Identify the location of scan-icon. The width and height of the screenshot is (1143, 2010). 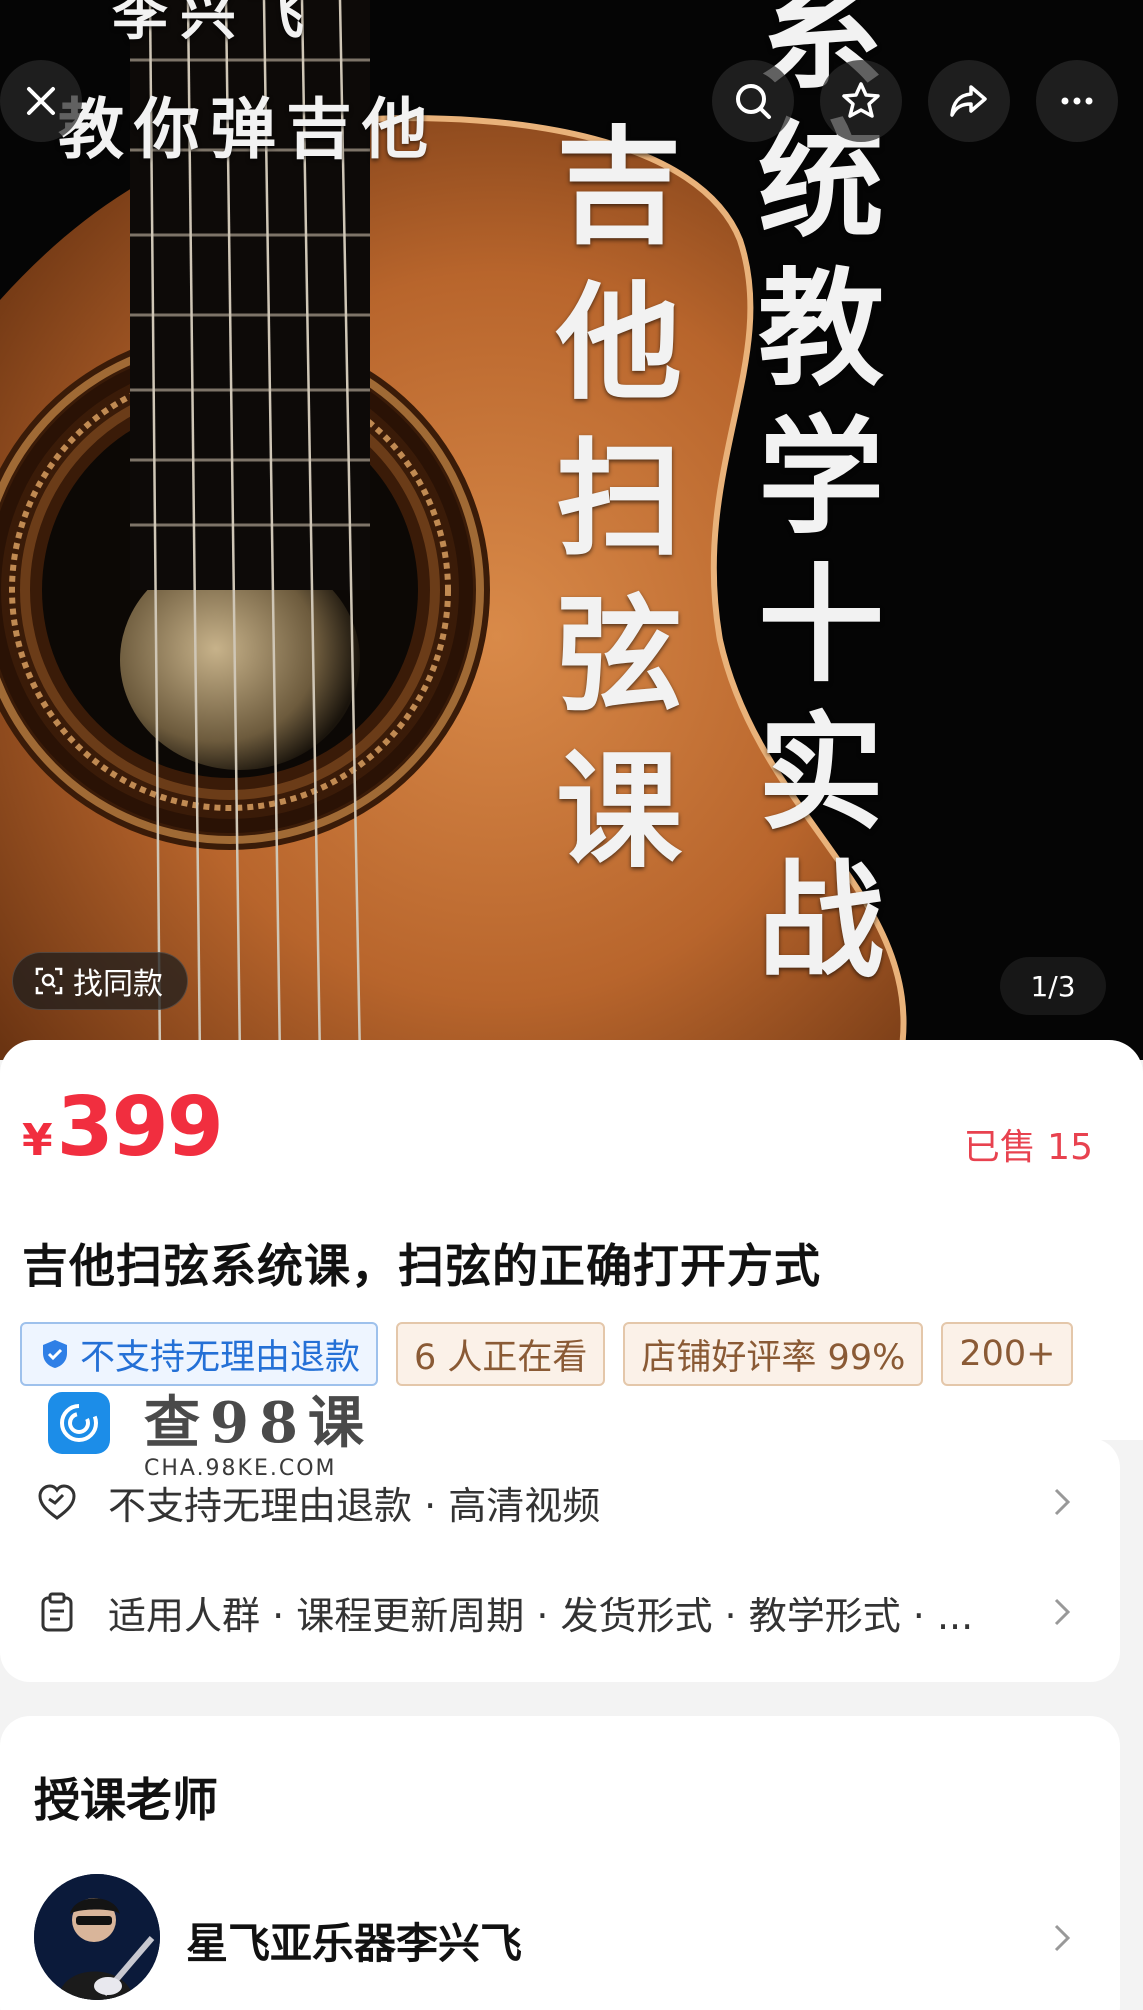
(49, 981).